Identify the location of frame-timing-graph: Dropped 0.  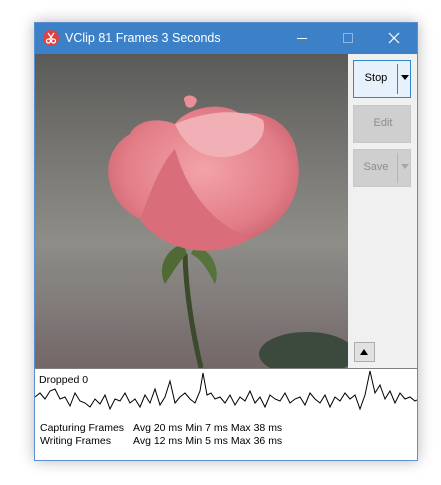
(226, 392).